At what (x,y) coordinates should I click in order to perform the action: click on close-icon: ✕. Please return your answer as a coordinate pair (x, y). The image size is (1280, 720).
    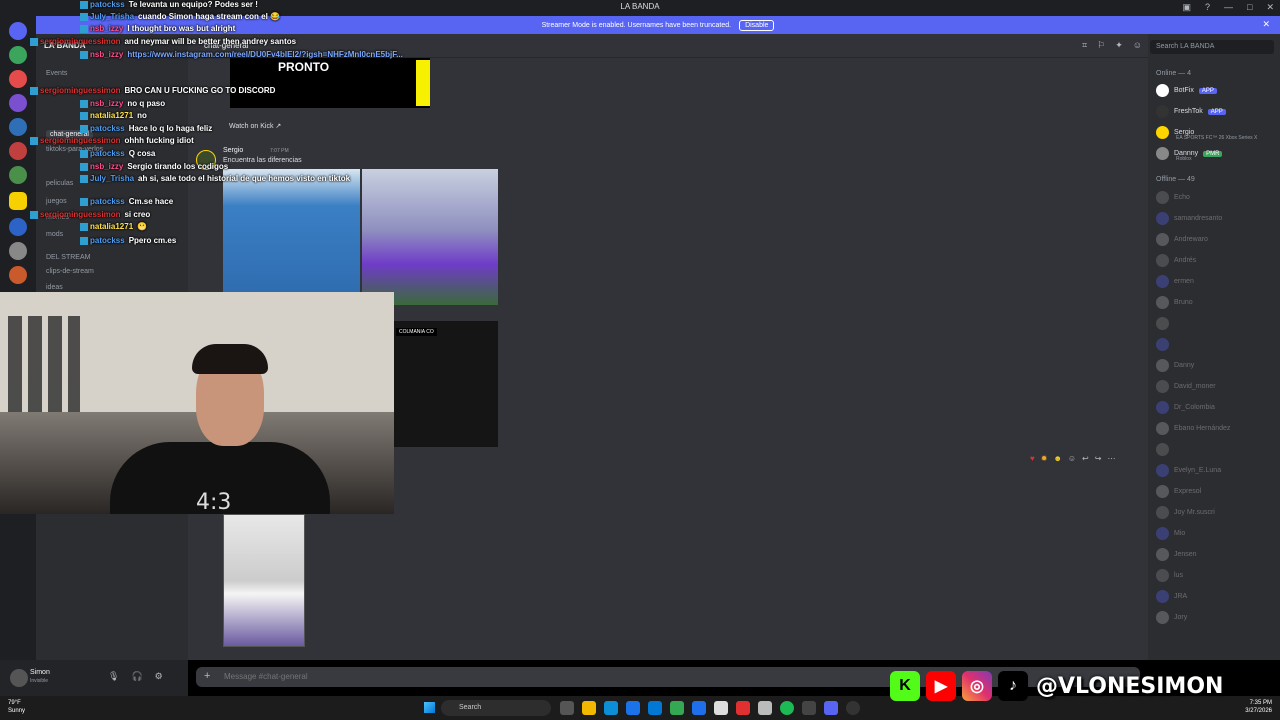
    Looking at the image, I should click on (1266, 24).